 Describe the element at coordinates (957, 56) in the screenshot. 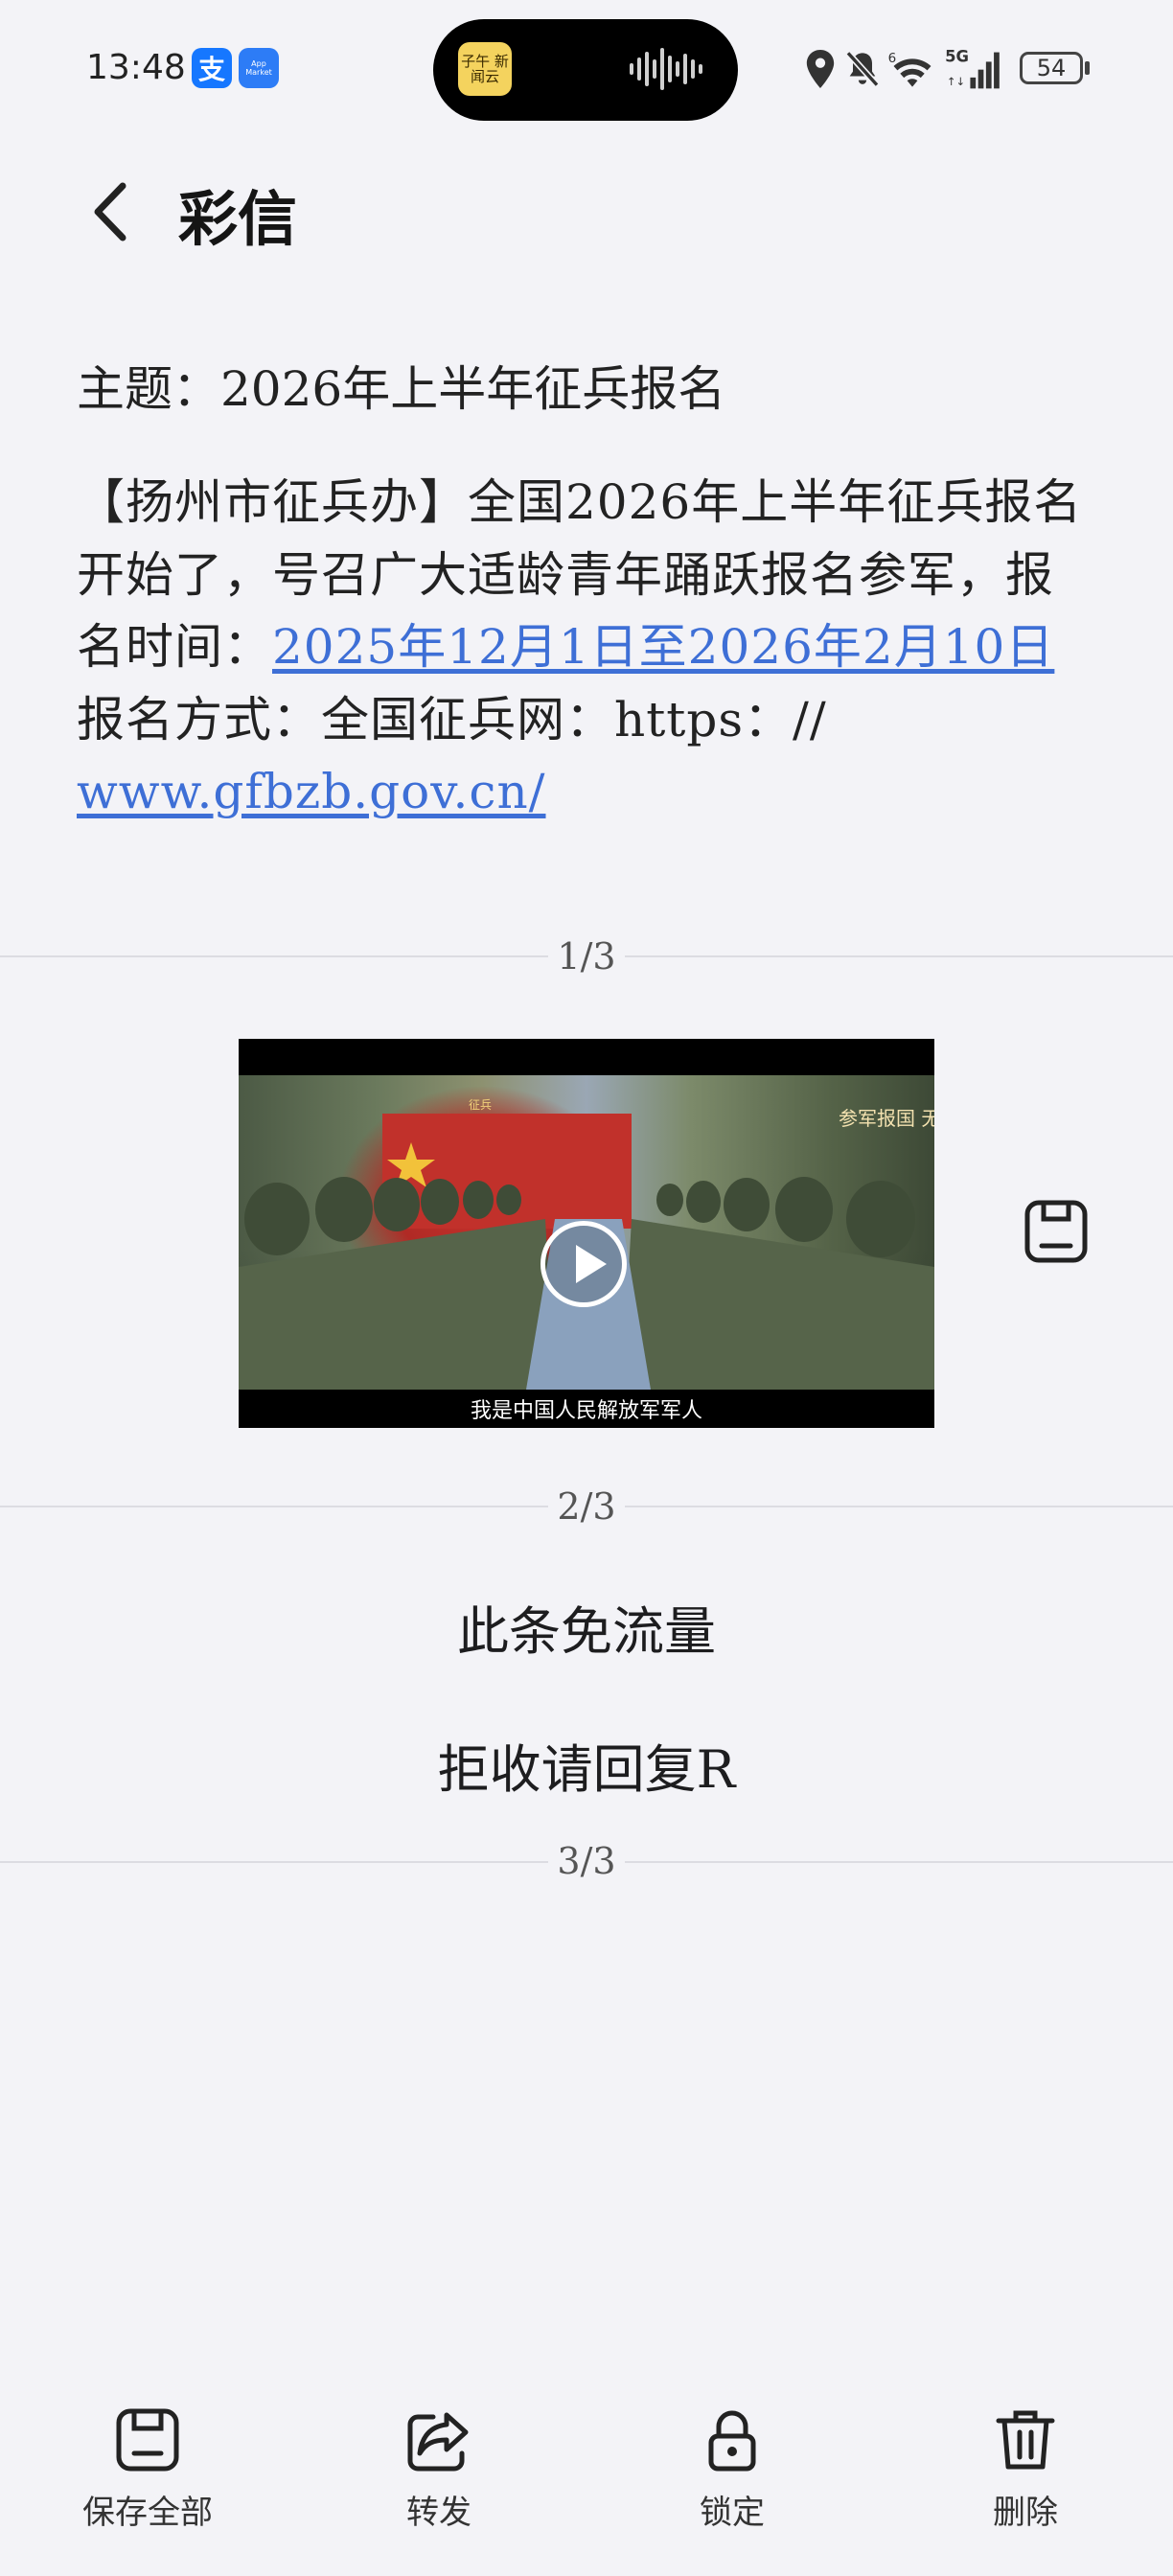

I see `svg-text: 5G` at that location.